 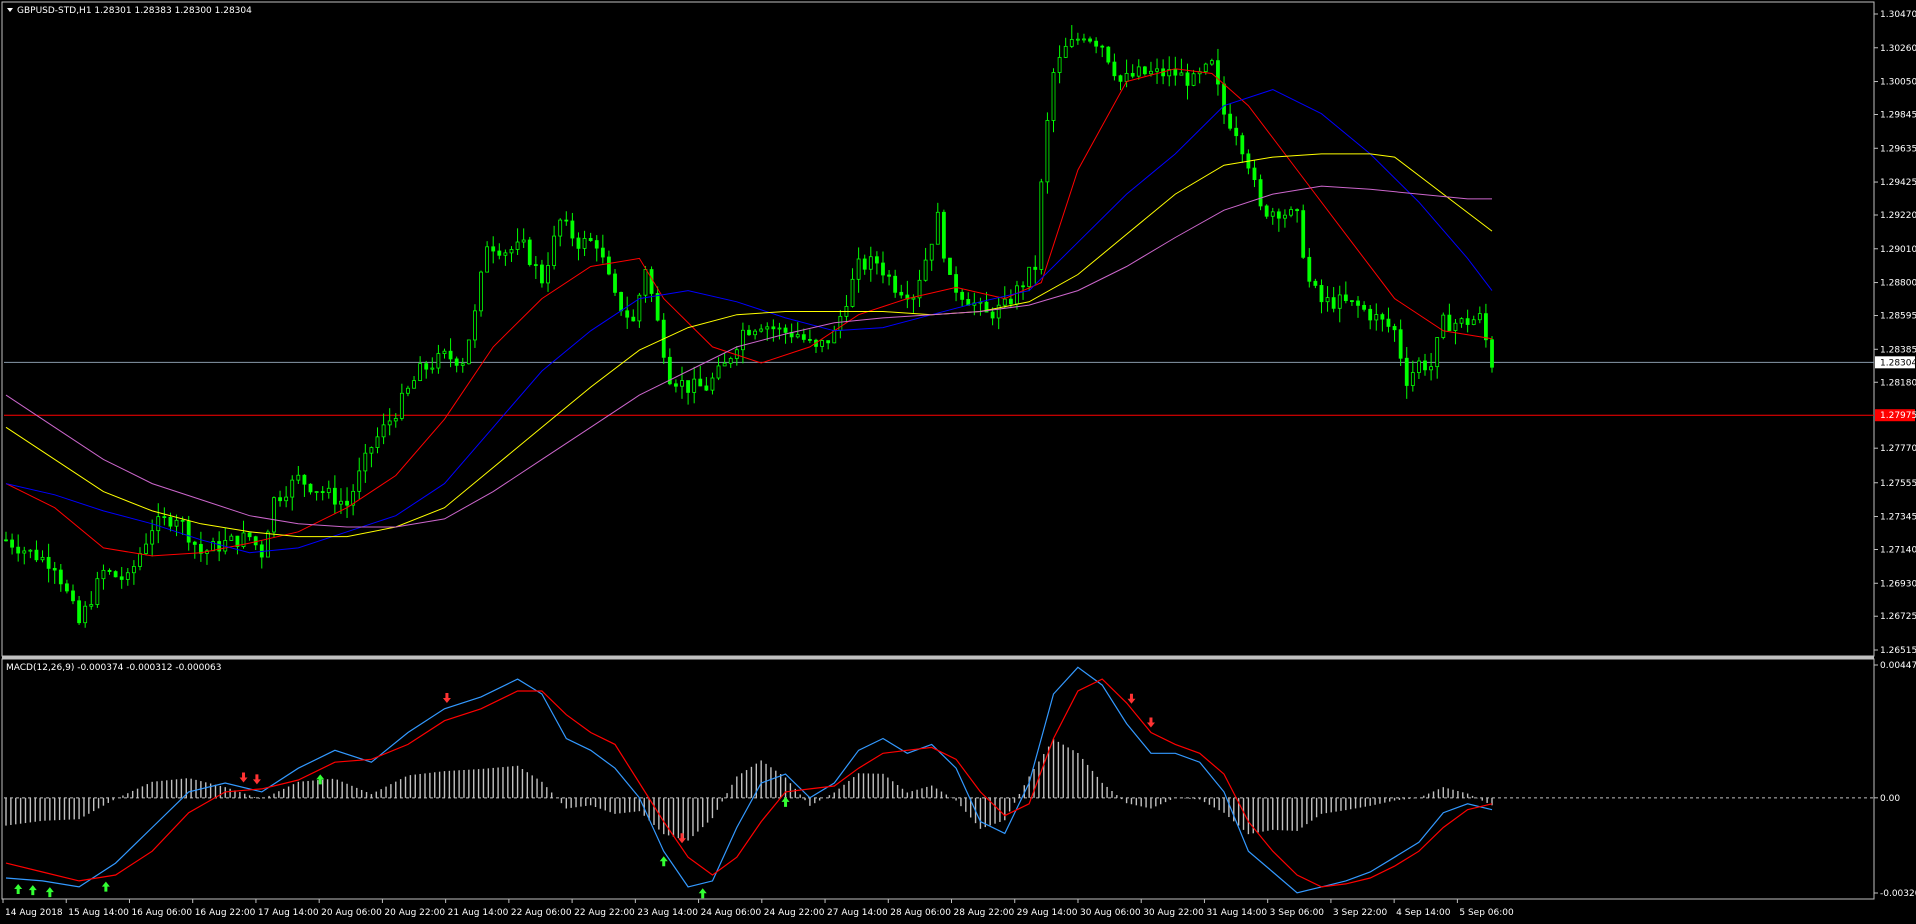 What do you see at coordinates (1898, 617) in the screenshot?
I see `price-tick-label: 1.26725` at bounding box center [1898, 617].